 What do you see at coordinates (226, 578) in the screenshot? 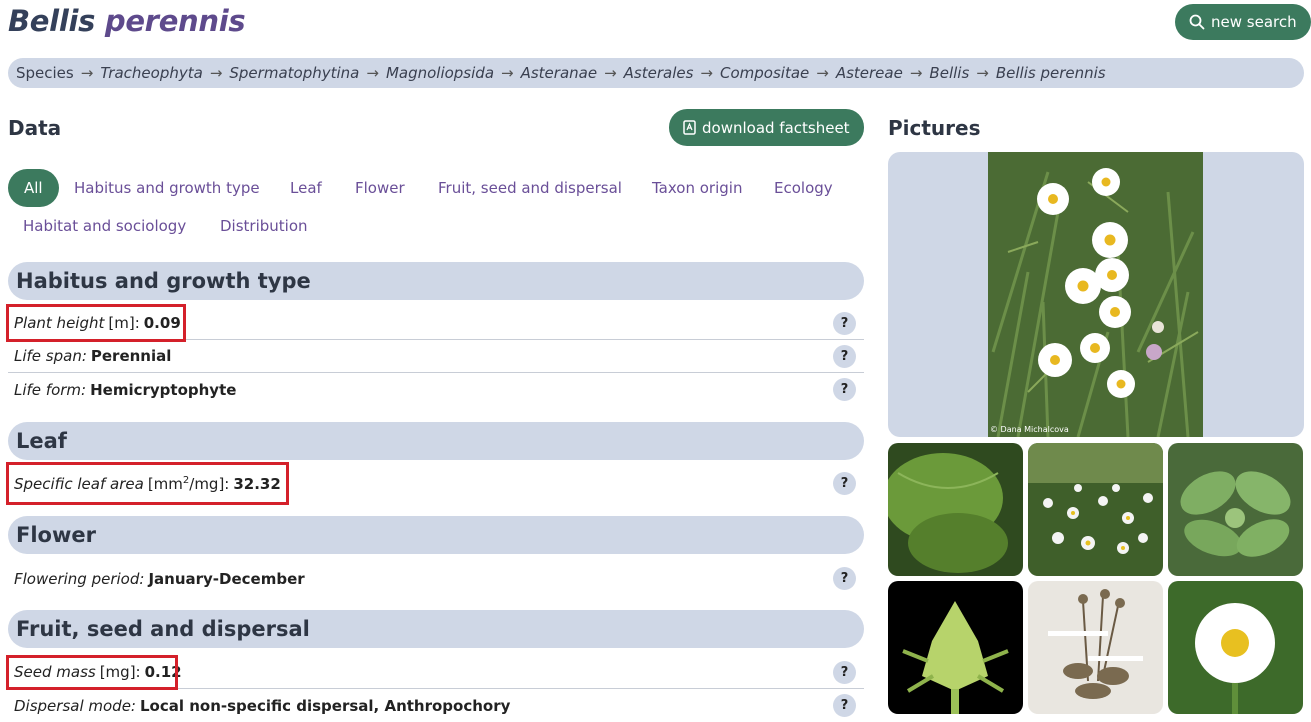
I see `trait-value: January-December` at bounding box center [226, 578].